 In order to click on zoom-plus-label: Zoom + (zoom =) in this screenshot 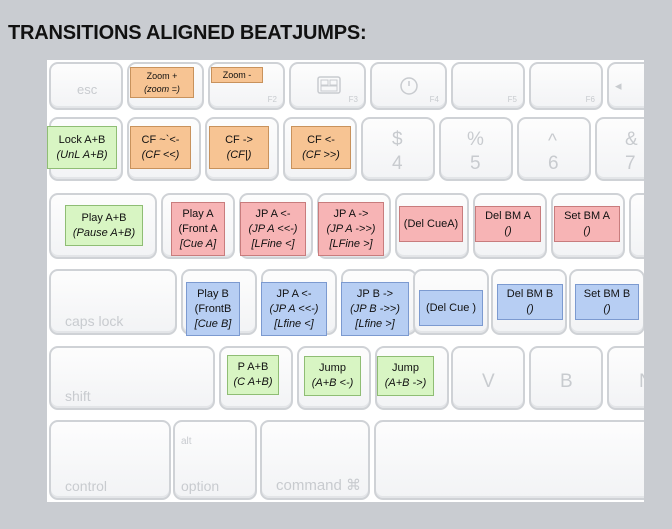, I will do `click(162, 82)`.